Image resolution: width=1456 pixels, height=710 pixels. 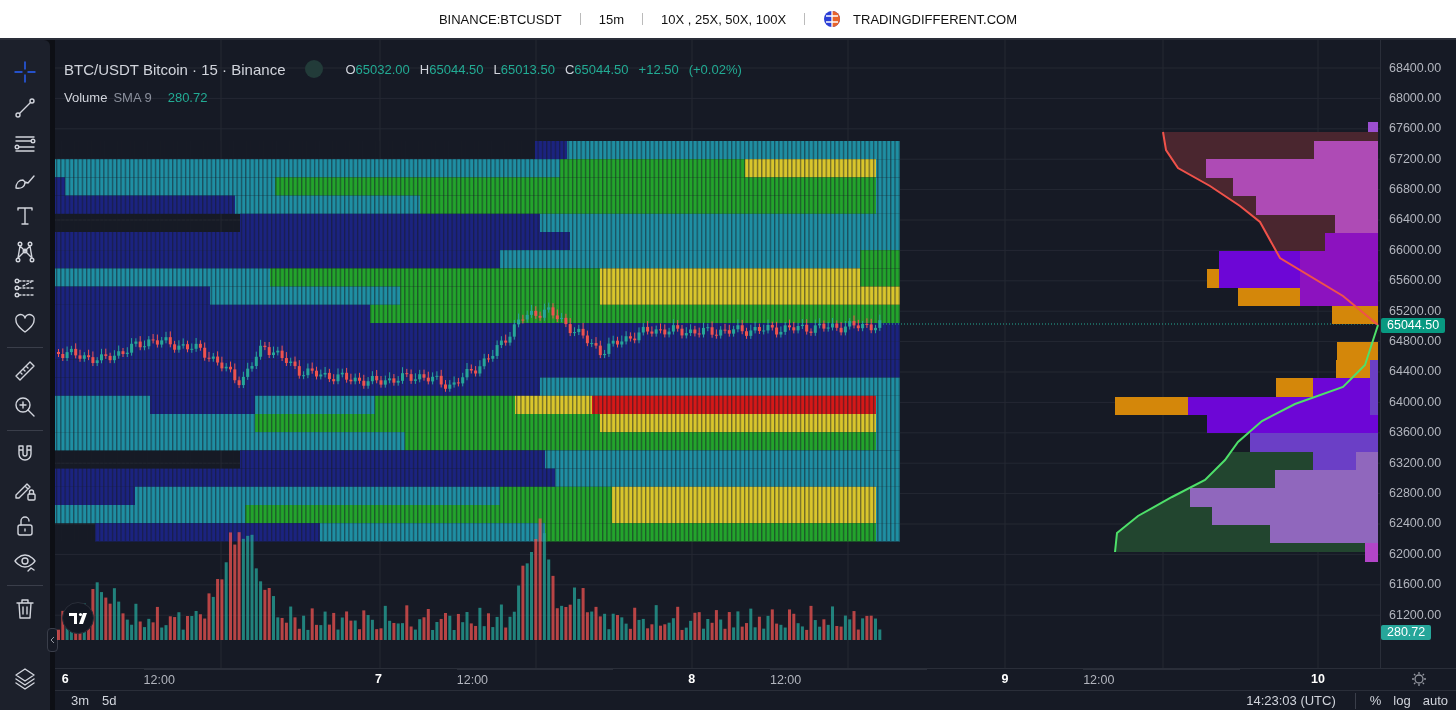 I want to click on crosshair-icon, so click(x=25, y=72).